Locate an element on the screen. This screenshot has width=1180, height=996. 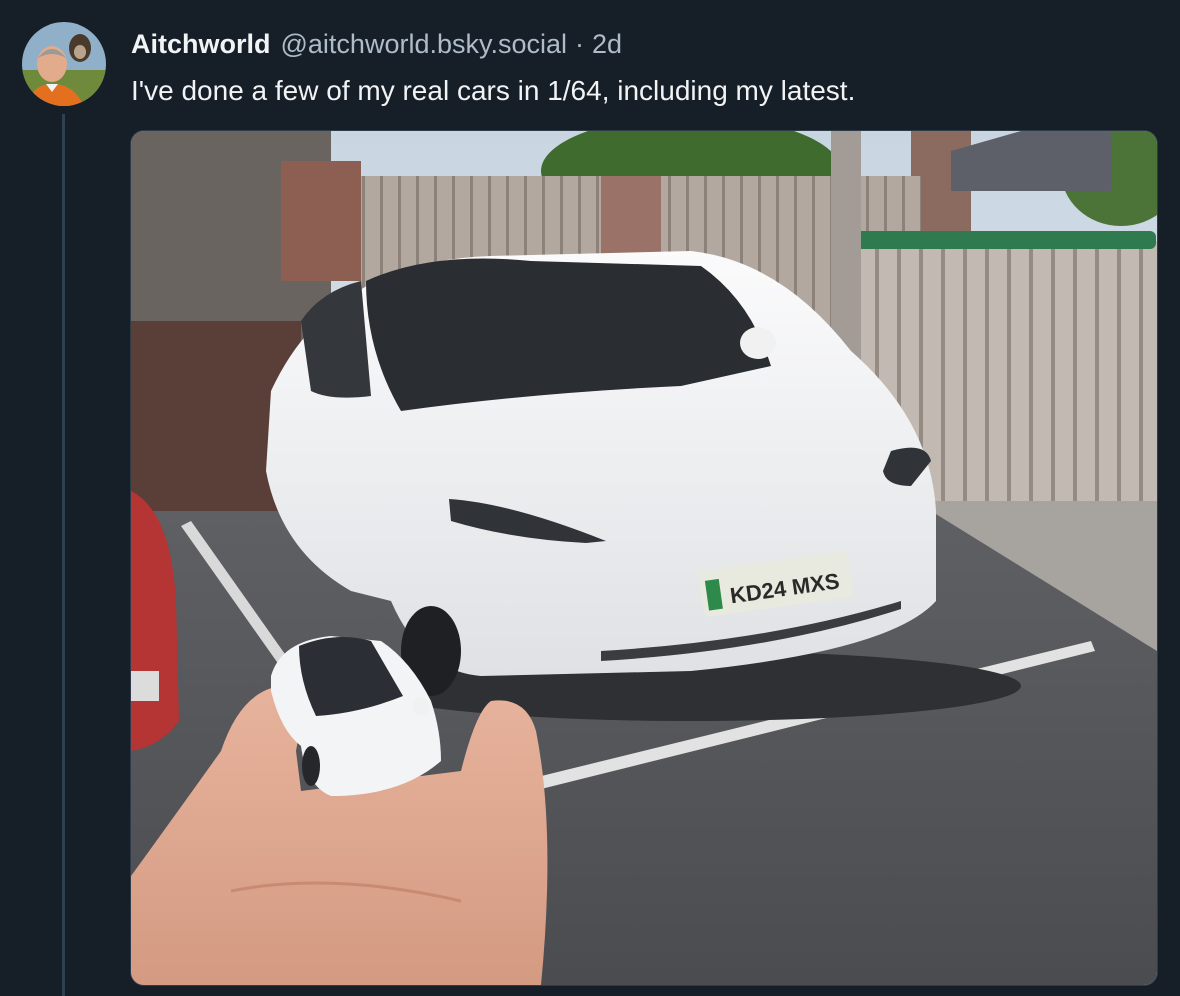
post-timestamp: 2d is located at coordinates (607, 44).